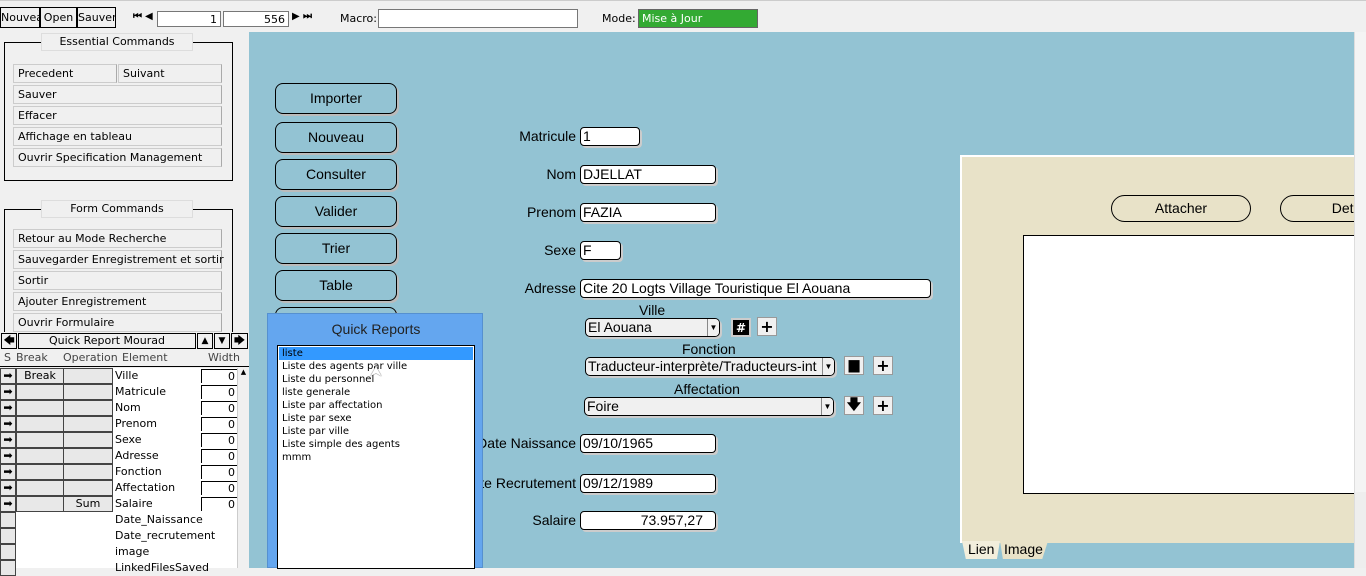 Image resolution: width=1366 pixels, height=576 pixels. What do you see at coordinates (118, 520) in the screenshot?
I see `table-row: Date_Naissance` at bounding box center [118, 520].